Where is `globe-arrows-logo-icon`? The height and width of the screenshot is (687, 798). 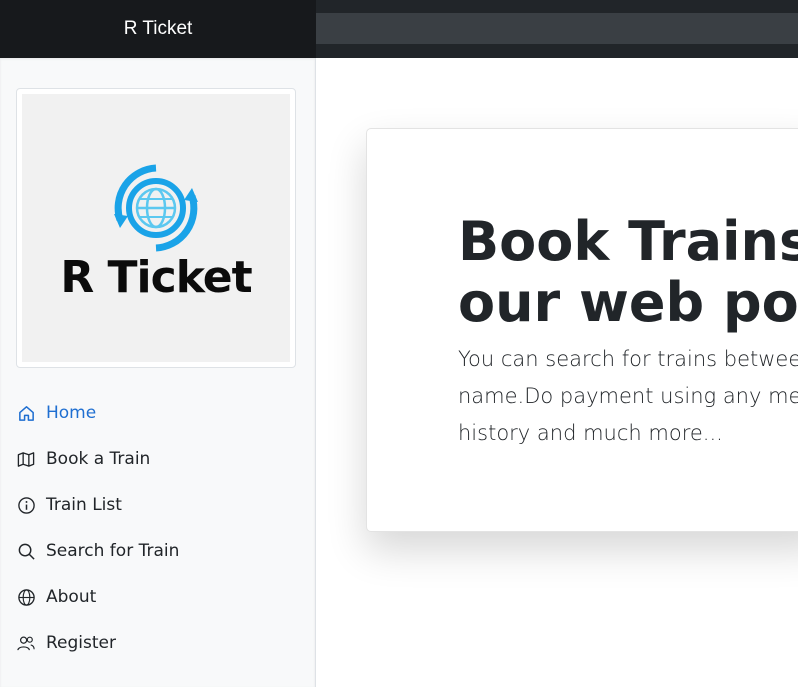 globe-arrows-logo-icon is located at coordinates (156, 208).